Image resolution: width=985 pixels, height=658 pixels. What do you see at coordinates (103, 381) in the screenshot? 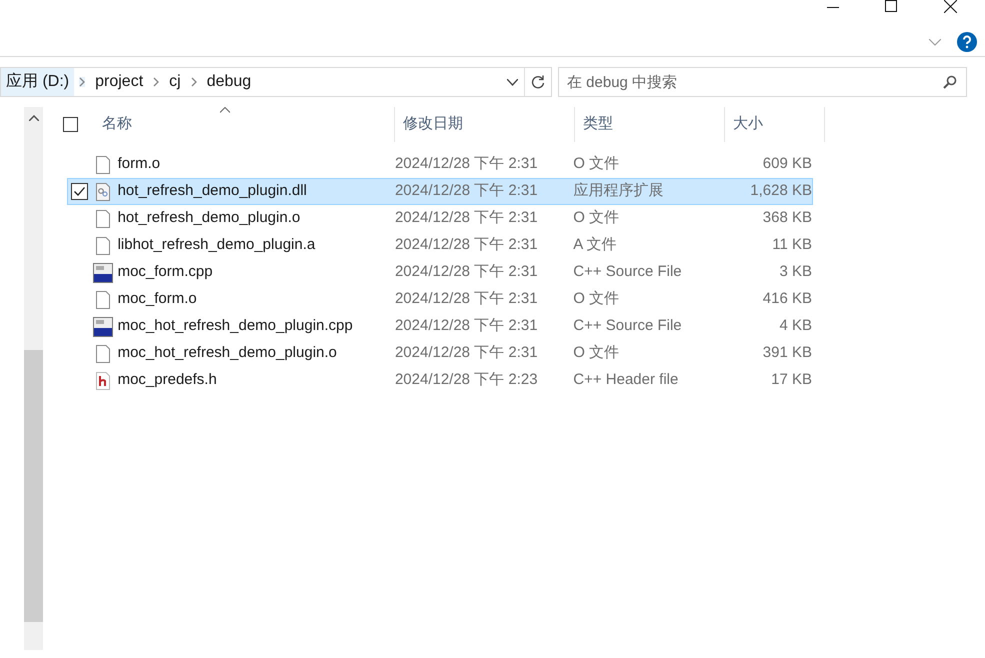
I see `header-file-icon` at bounding box center [103, 381].